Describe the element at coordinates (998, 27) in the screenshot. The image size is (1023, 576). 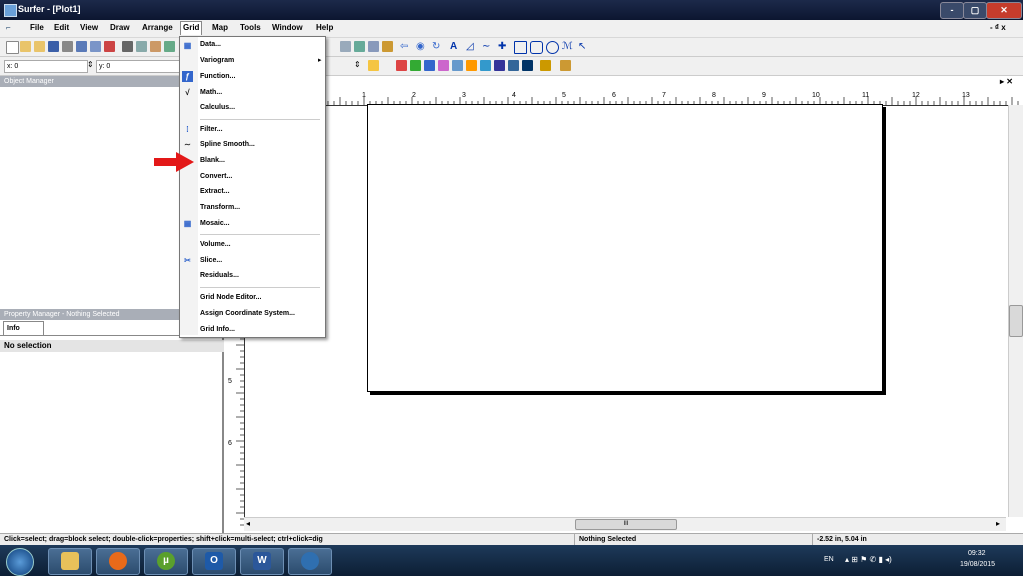
I see `doc-window-controls: - ₫ x` at that location.